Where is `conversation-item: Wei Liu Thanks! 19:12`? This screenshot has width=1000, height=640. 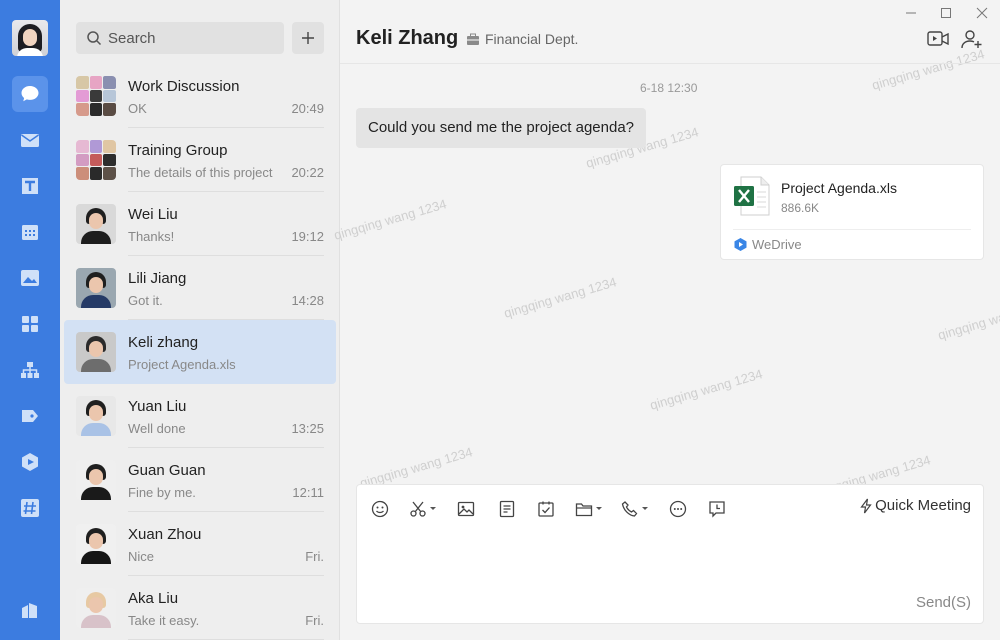
conversation-item: Wei Liu Thanks! 19:12 is located at coordinates (199, 224).